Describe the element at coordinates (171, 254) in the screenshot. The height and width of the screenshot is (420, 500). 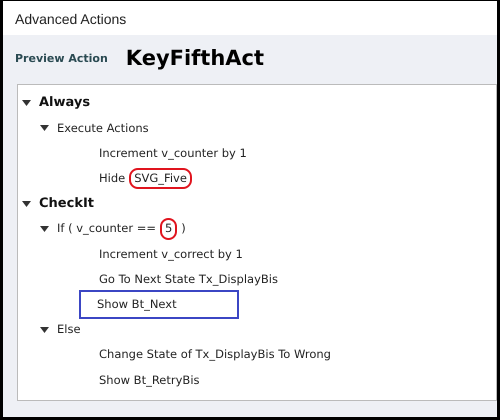
I see `tree-item-text: Increment v_correct by 1` at that location.